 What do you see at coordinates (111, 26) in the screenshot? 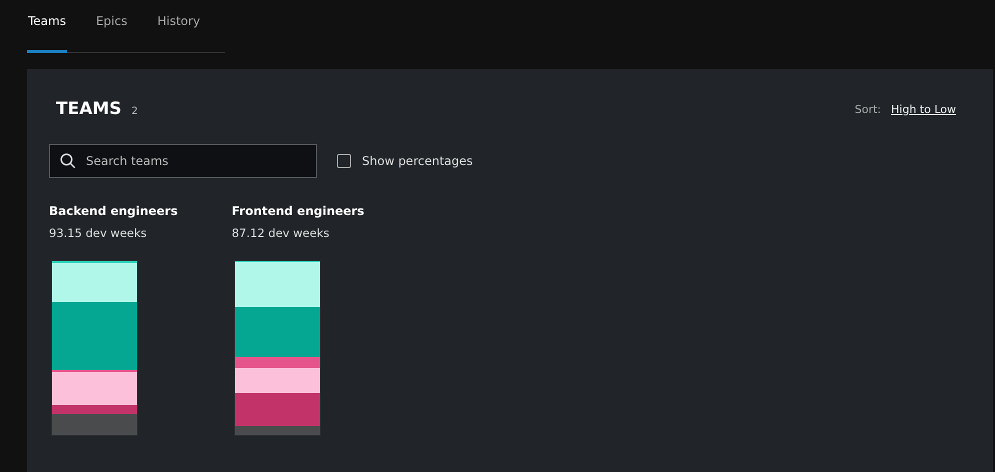
I see `tab: Epics` at bounding box center [111, 26].